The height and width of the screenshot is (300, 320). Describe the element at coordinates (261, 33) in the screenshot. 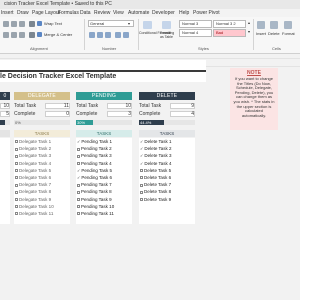

I see `insert-button: Insert` at that location.